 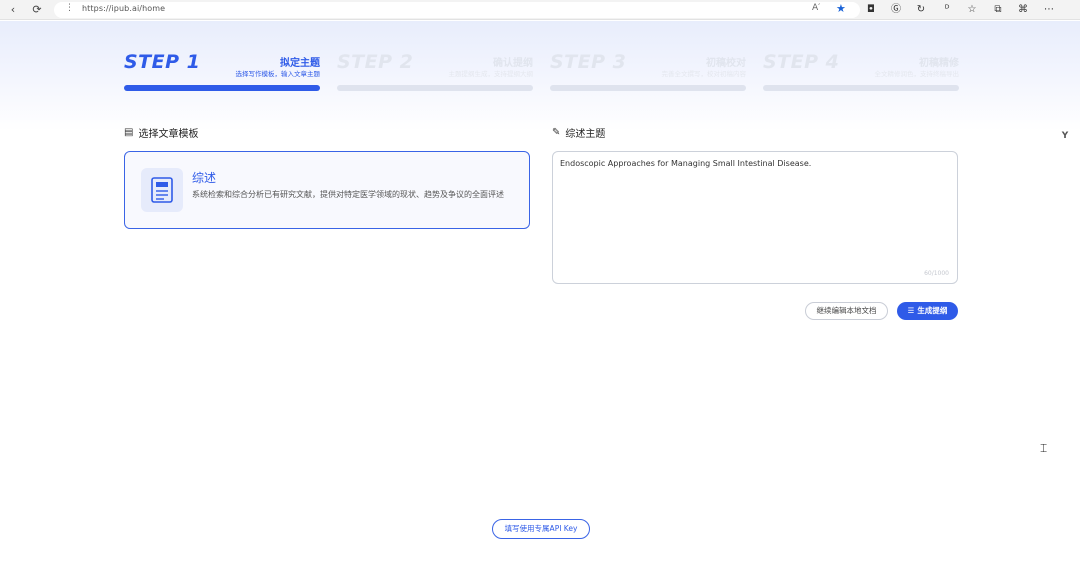 I want to click on step-description: 主题提纲生成，支持提纲大纲, so click(x=491, y=74).